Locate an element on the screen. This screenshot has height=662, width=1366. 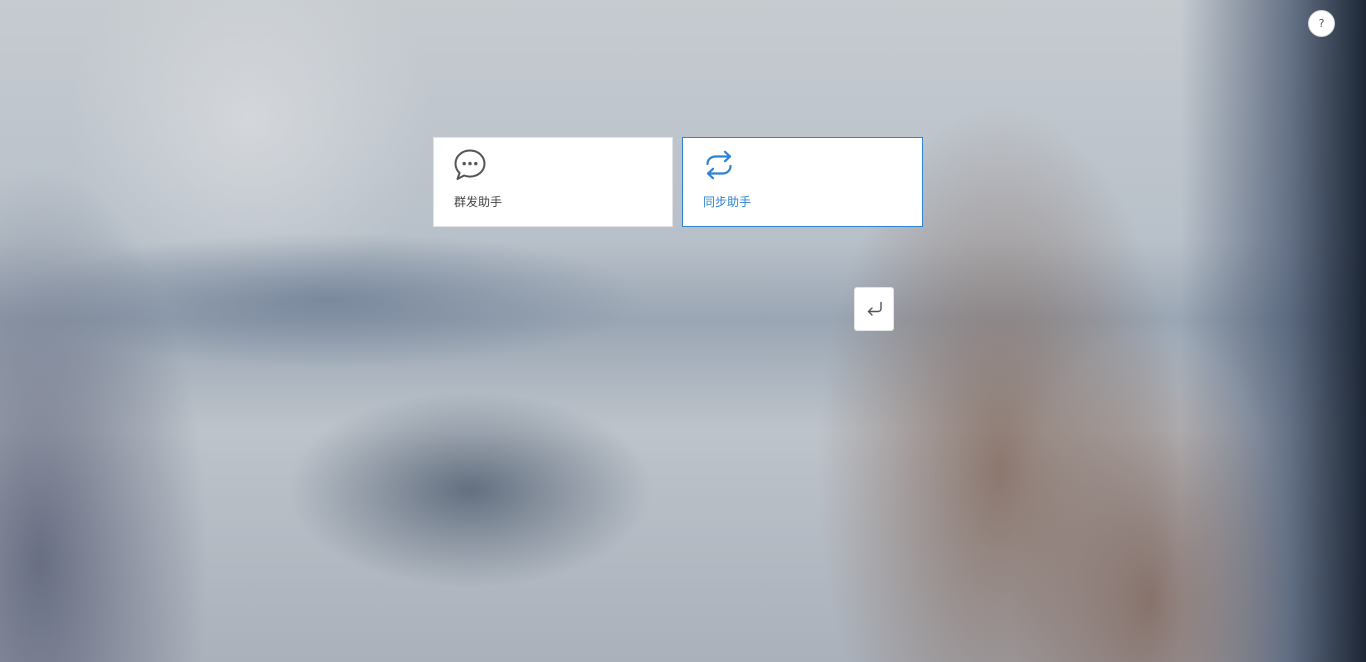
return-arrow-icon is located at coordinates (874, 308).